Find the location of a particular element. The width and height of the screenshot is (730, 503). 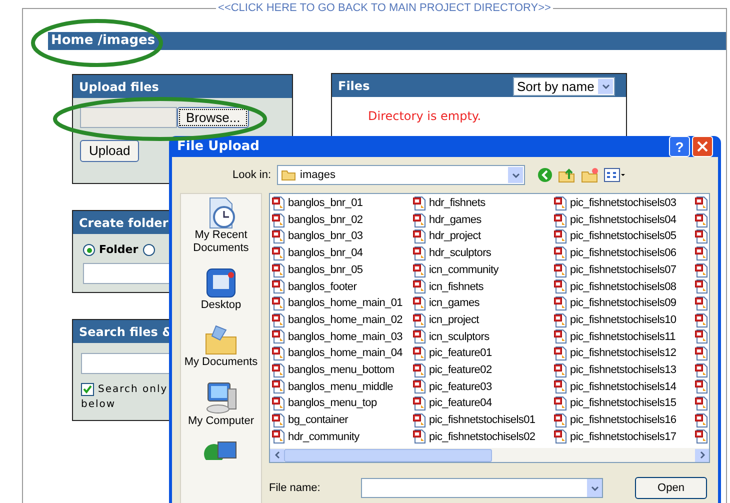

file-item: pic_fishnetstochisels16 is located at coordinates (624, 420).